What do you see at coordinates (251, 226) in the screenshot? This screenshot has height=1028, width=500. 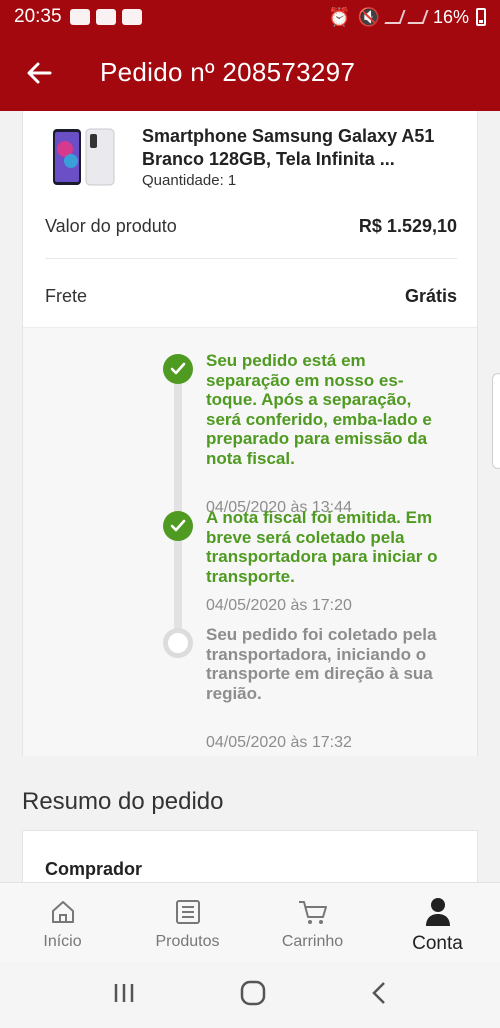 I see `product-value-row: Valor do produto R$ 1.529,10` at bounding box center [251, 226].